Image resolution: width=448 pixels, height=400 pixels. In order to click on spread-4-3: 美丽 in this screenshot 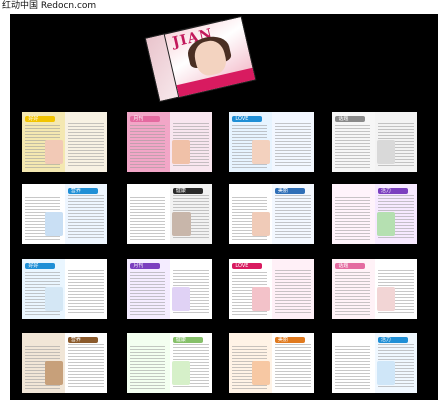, I will do `click(271, 363)`.